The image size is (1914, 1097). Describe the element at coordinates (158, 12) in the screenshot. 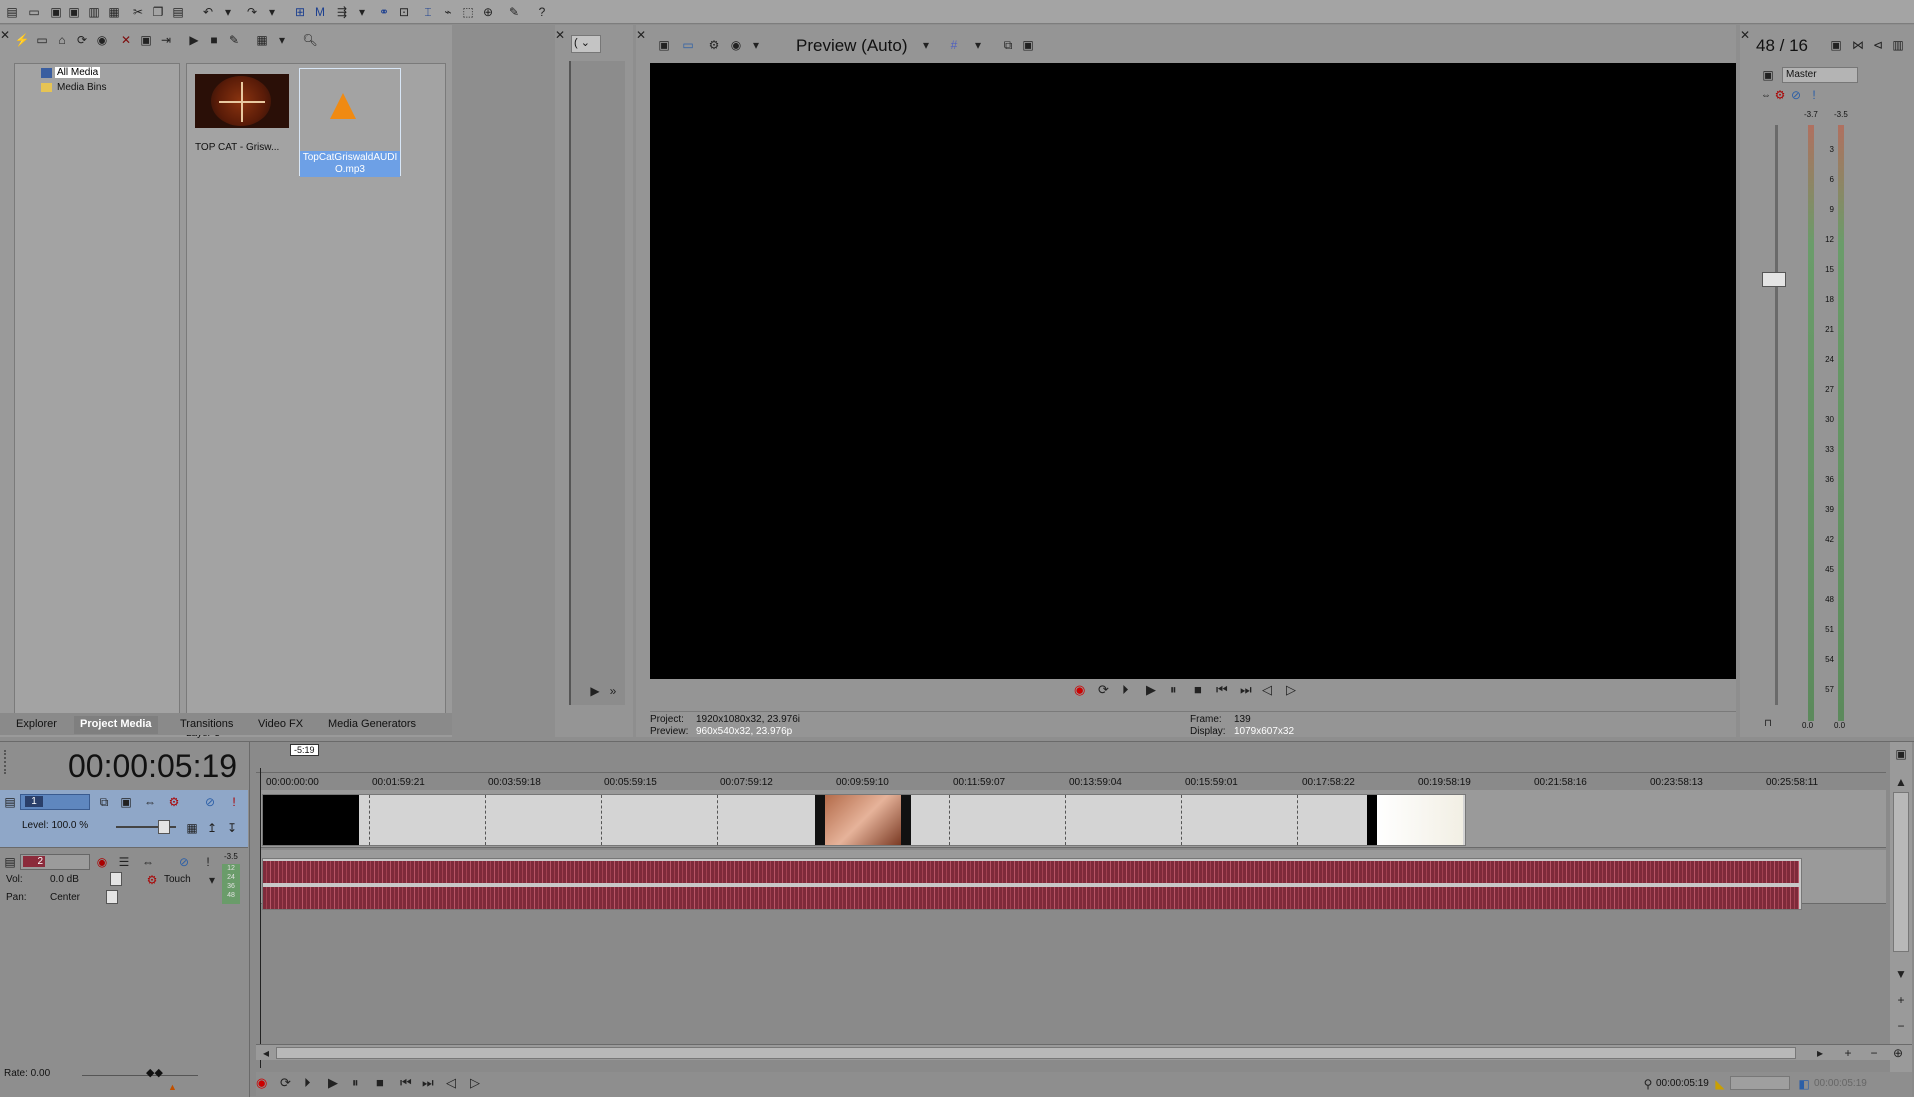

I see `copy-icon: ❐` at that location.